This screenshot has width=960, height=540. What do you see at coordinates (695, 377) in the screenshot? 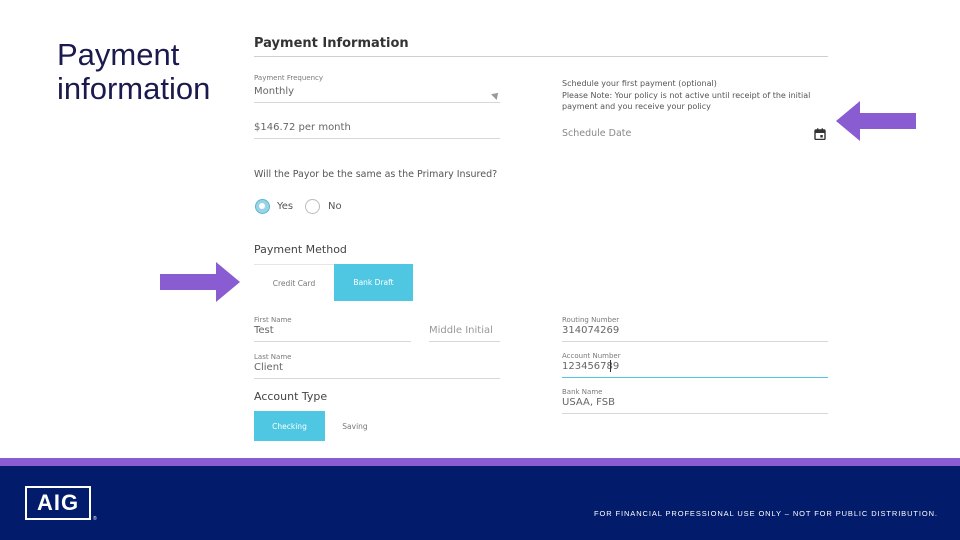
I see `account-number-underline` at bounding box center [695, 377].